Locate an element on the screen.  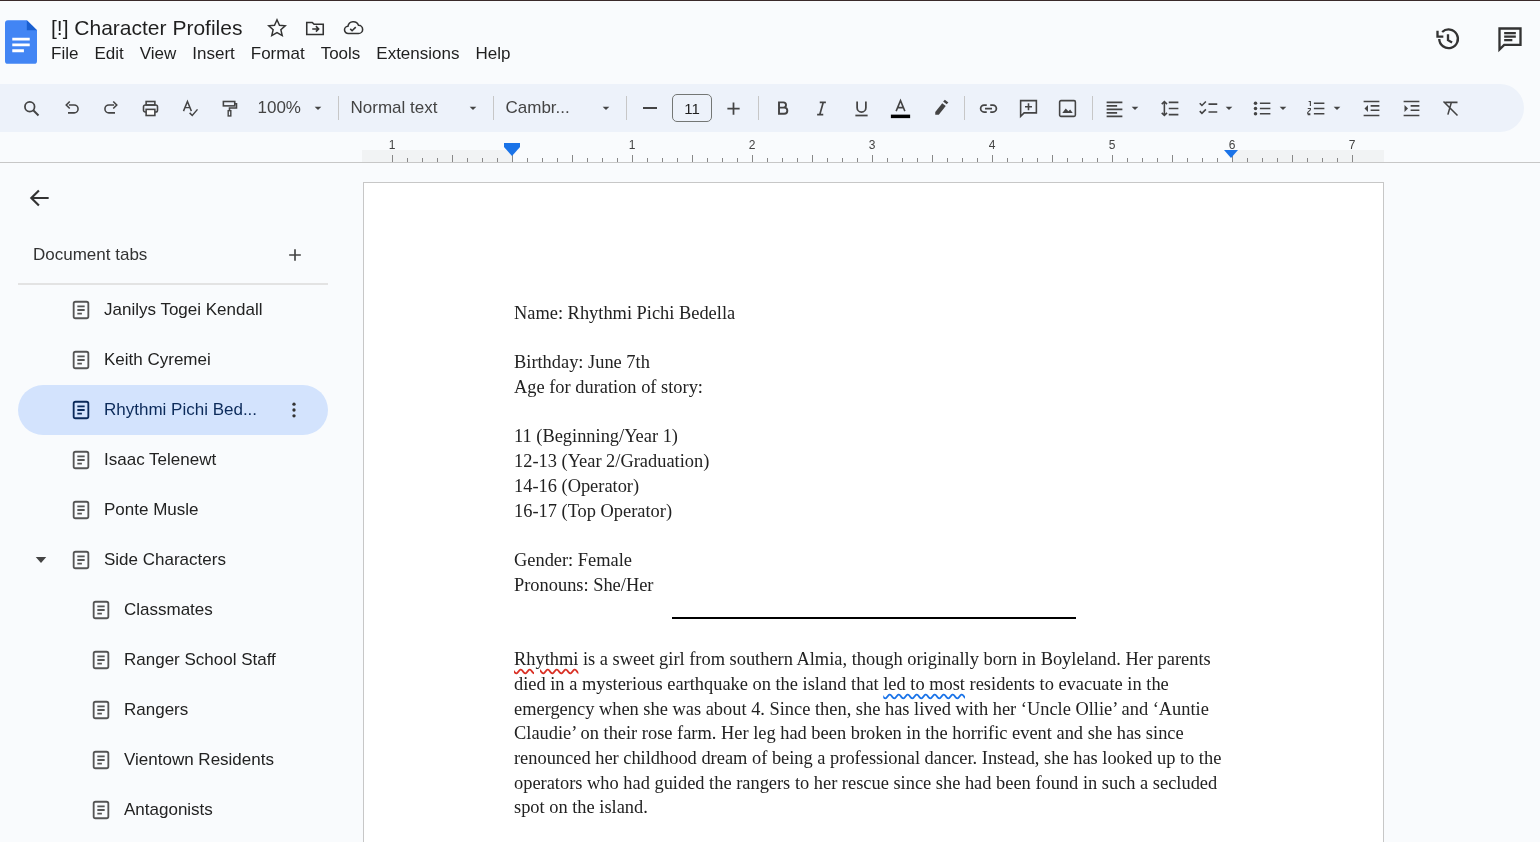
insert-image-icon is located at coordinates (1068, 108).